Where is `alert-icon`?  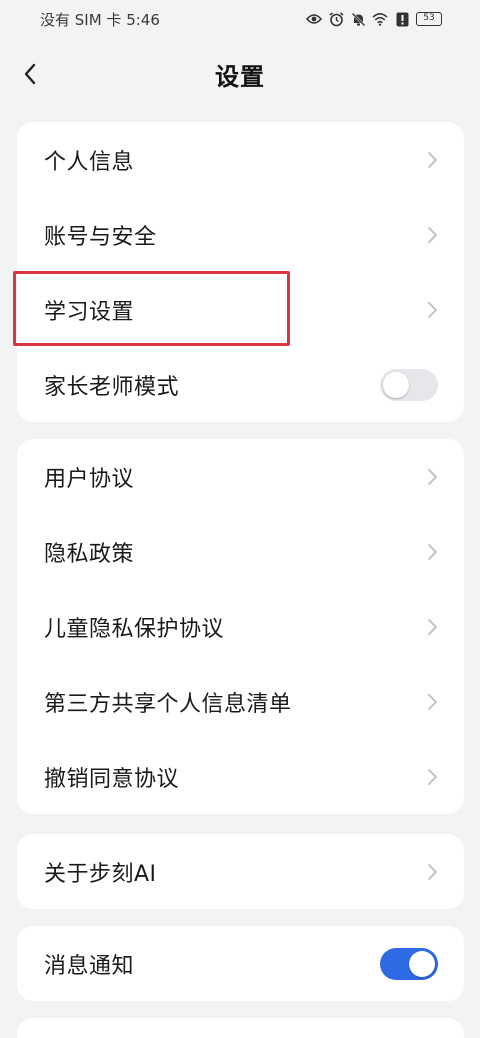
alert-icon is located at coordinates (402, 19).